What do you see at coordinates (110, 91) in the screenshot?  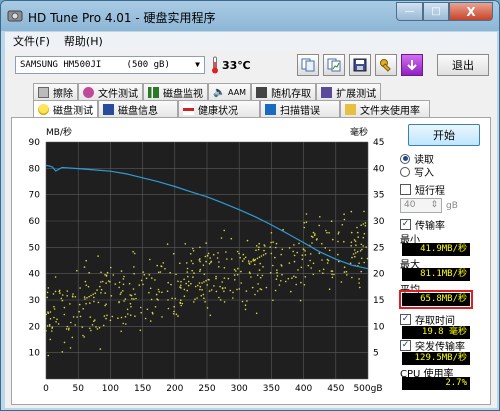 I see `tab-file-test: 文件测试` at bounding box center [110, 91].